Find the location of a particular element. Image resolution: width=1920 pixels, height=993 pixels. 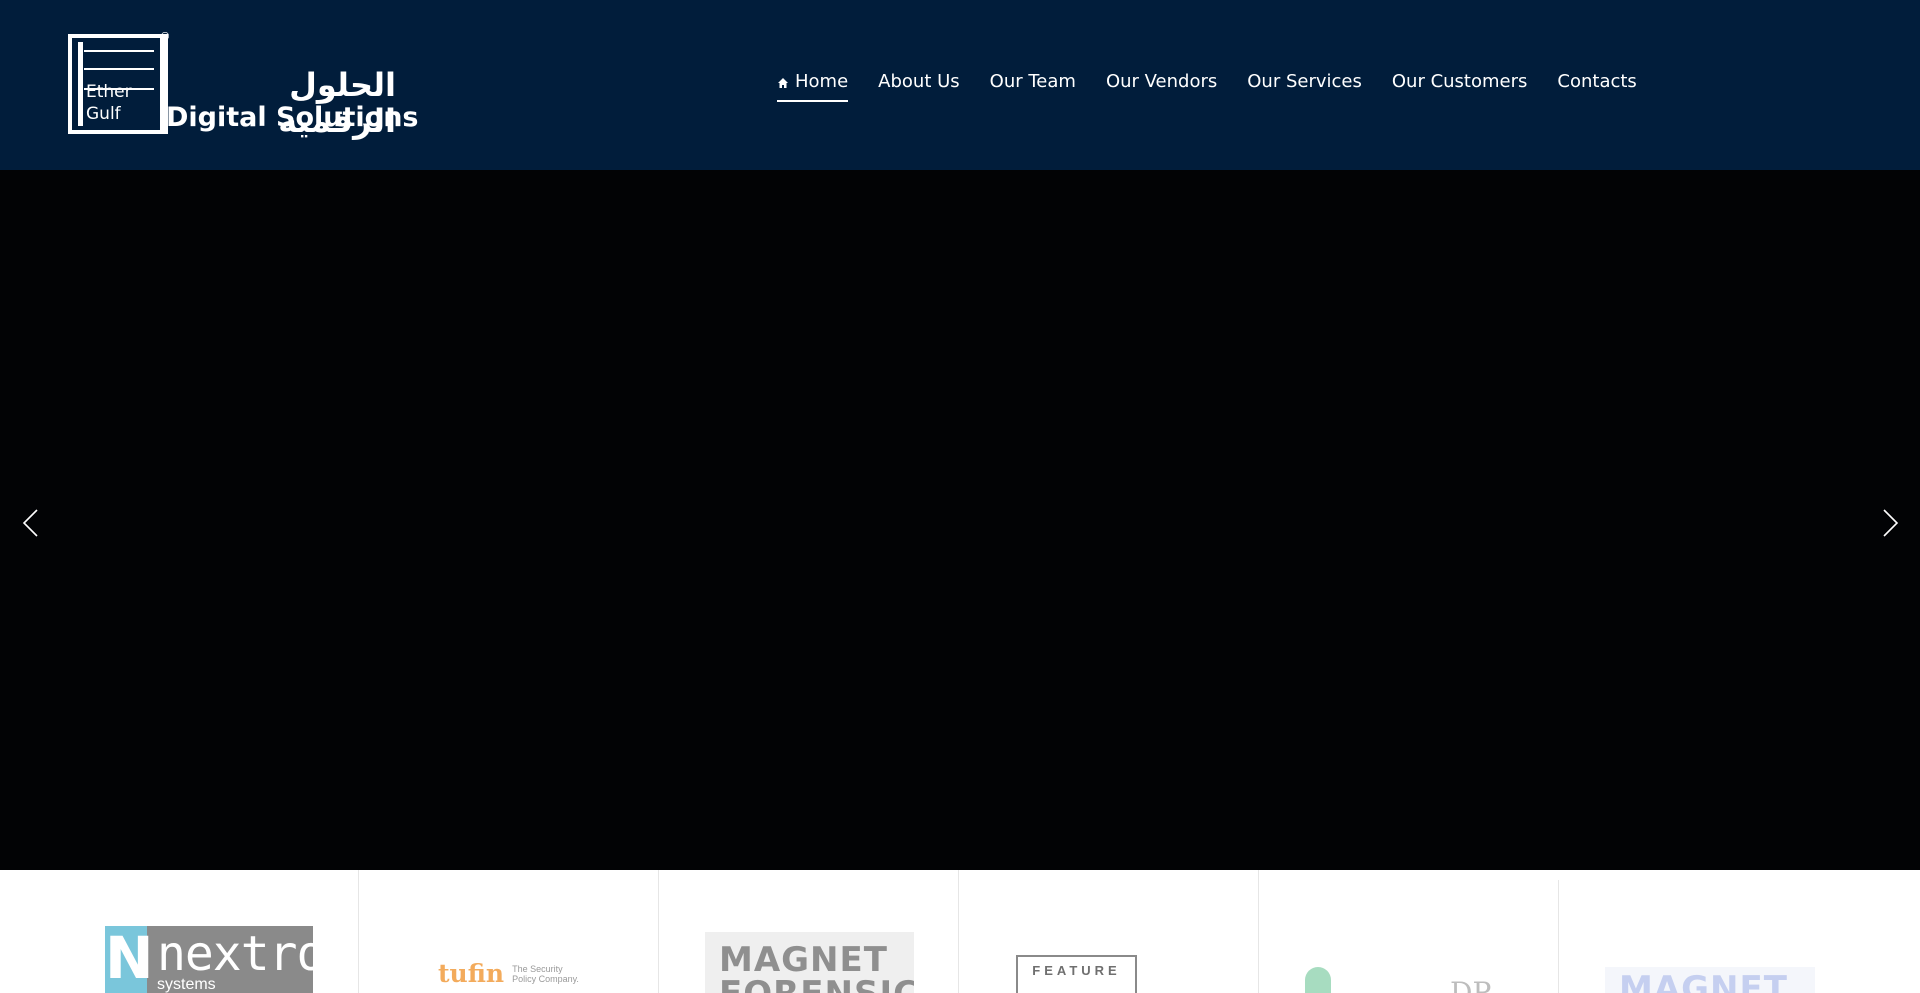

vendor-logo-dp: DP is located at coordinates (1470, 984).